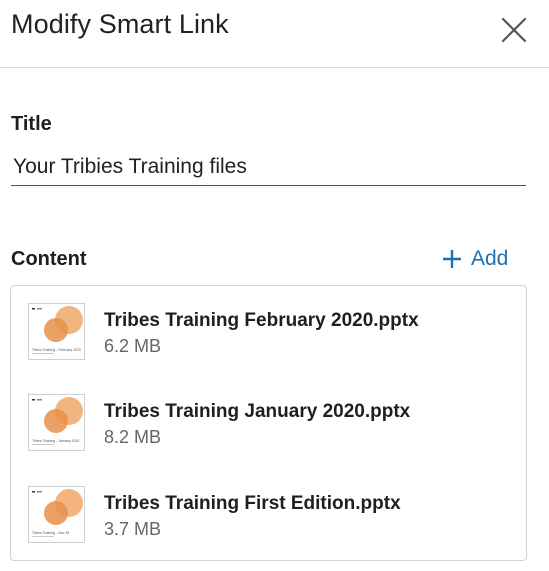 The image size is (549, 571). What do you see at coordinates (274, 34) in the screenshot?
I see `dialog-header: Modify Smart Link` at bounding box center [274, 34].